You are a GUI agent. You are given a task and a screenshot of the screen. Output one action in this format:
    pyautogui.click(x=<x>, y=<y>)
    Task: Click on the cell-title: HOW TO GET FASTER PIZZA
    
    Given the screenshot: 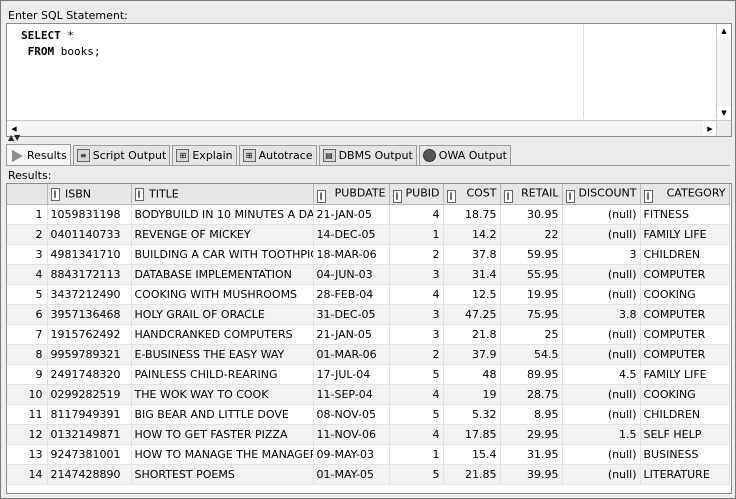 What is the action you would take?
    pyautogui.click(x=222, y=434)
    